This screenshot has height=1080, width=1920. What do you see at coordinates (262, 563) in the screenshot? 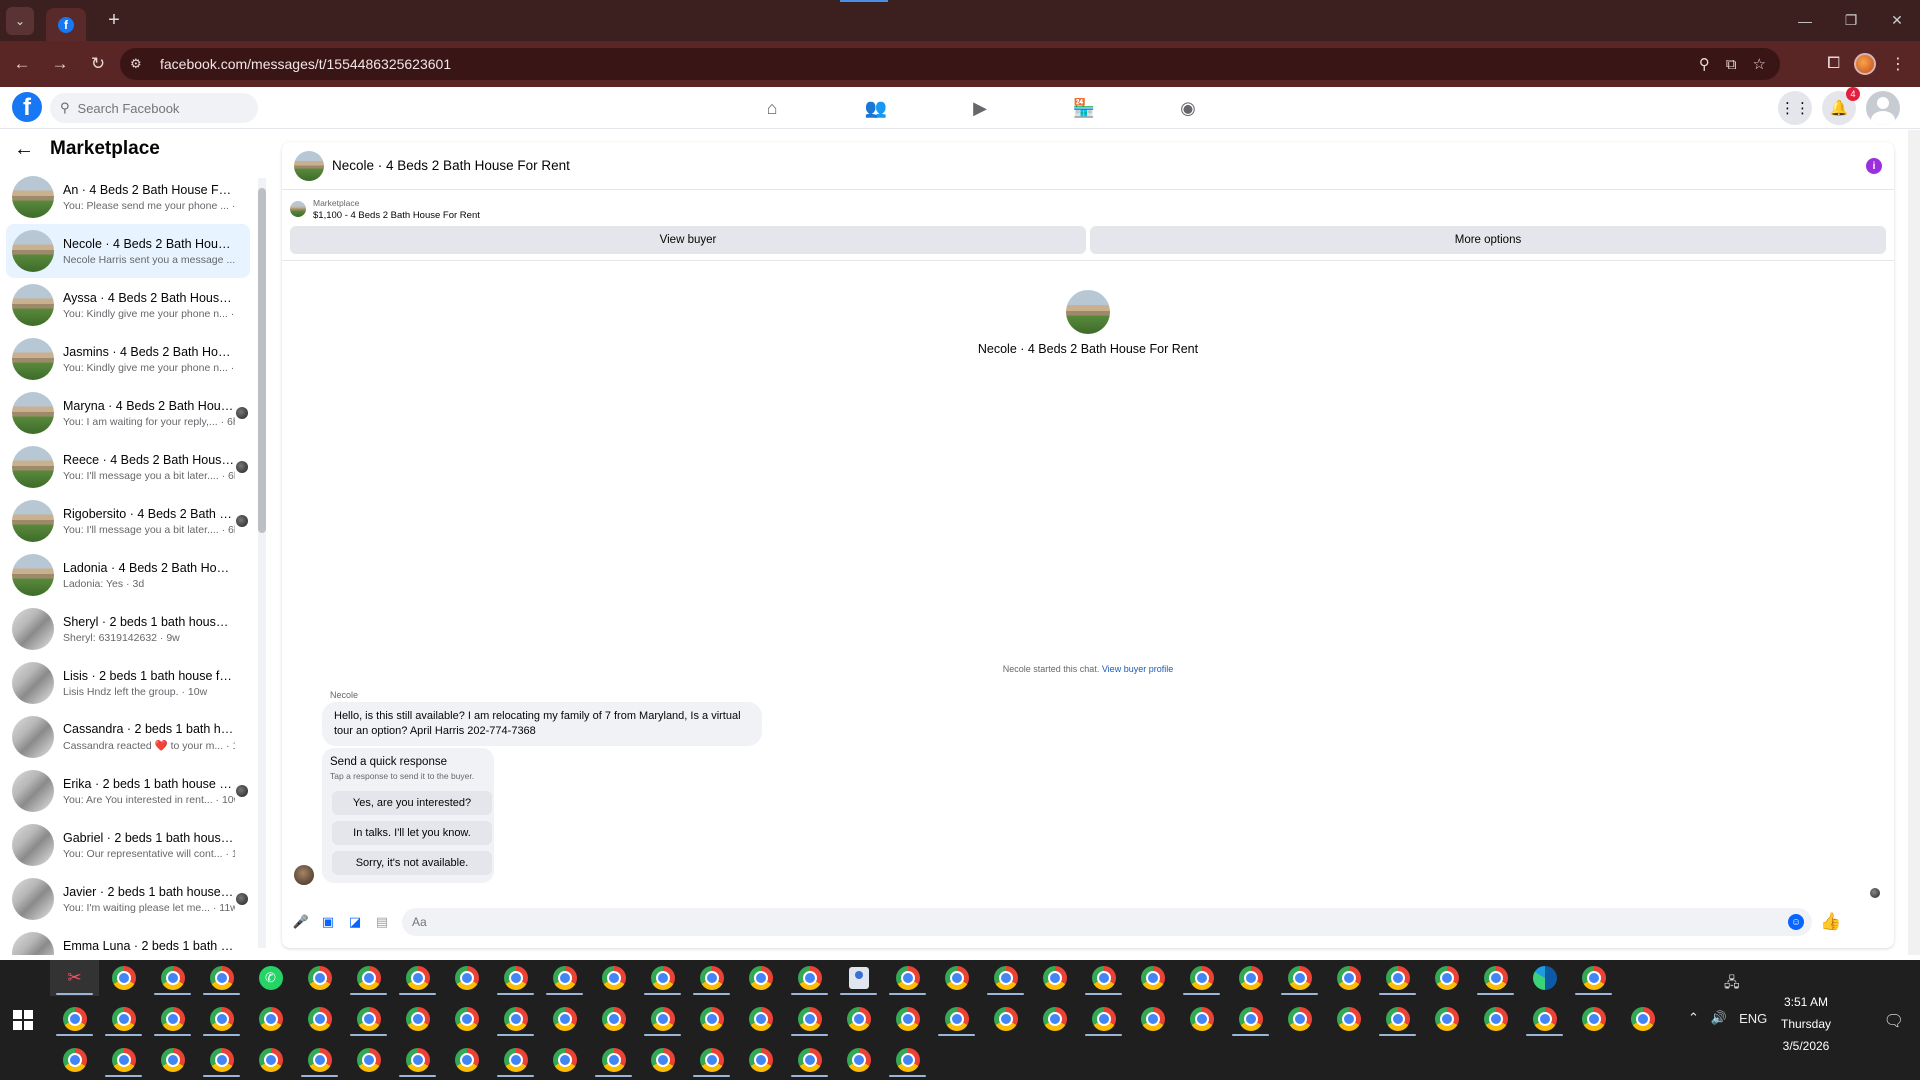
I see `sidebar-scrollbar` at bounding box center [262, 563].